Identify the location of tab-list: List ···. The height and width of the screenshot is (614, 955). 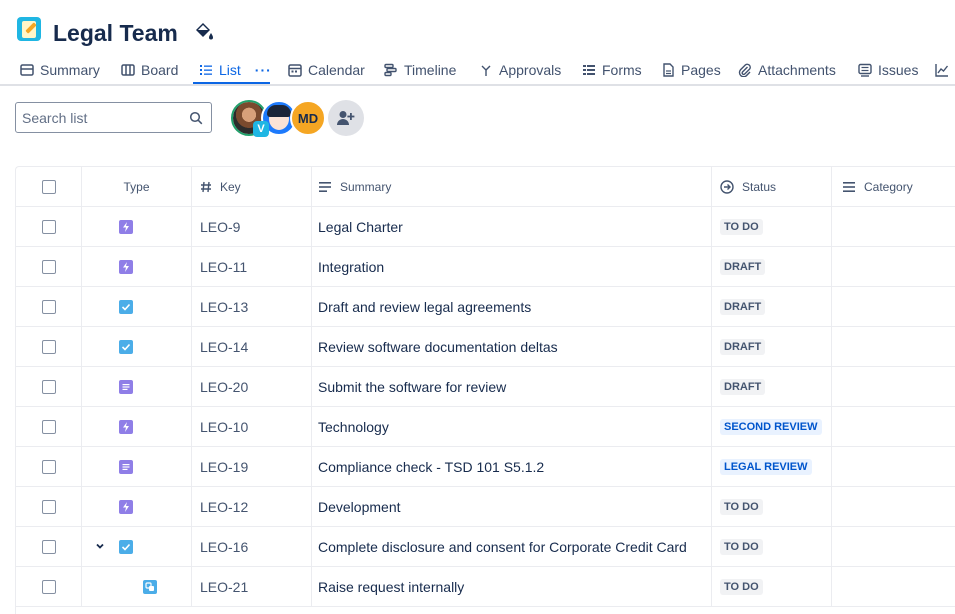
(235, 70).